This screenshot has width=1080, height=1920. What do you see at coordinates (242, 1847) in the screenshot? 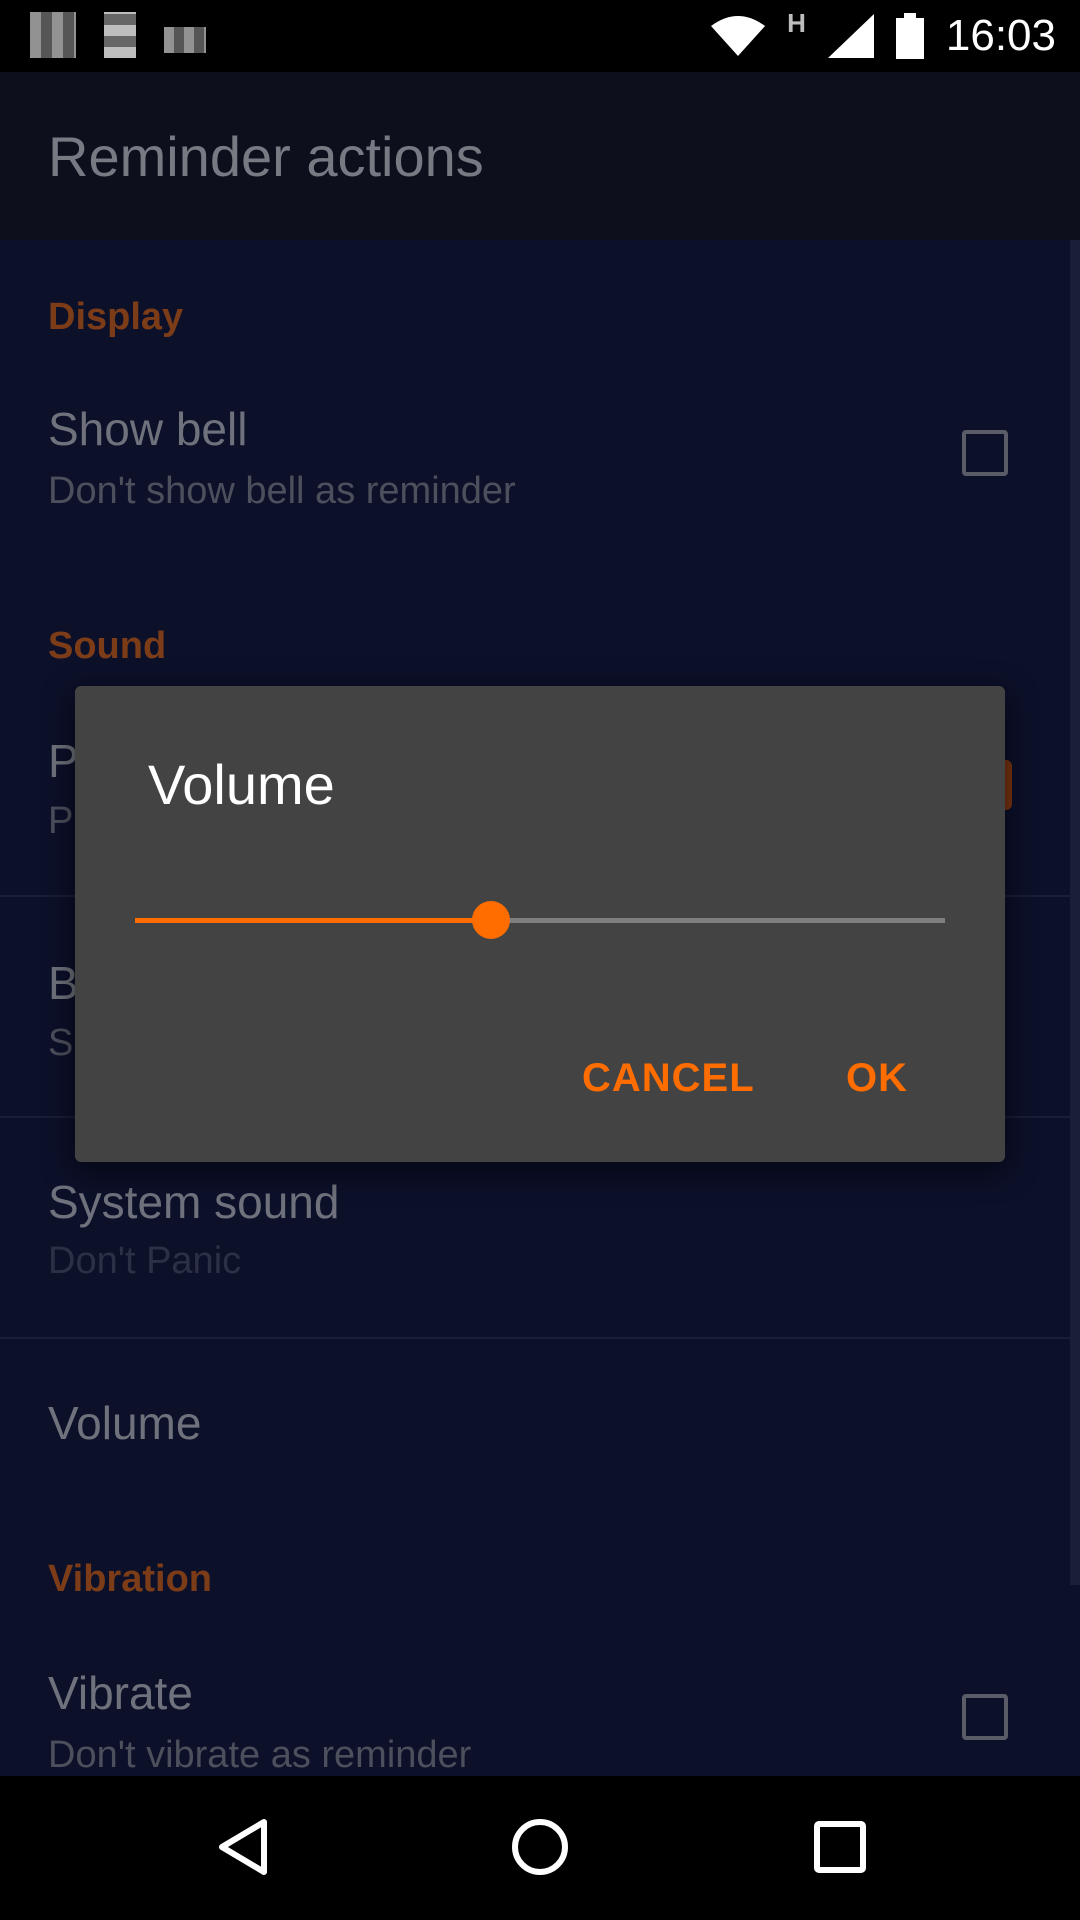
I see `back-icon` at bounding box center [242, 1847].